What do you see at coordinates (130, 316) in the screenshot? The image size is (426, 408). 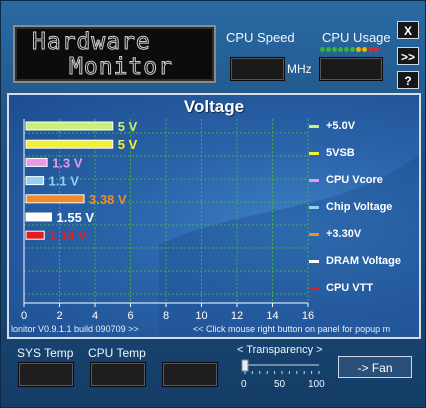 I see `x-tick-label: 6` at bounding box center [130, 316].